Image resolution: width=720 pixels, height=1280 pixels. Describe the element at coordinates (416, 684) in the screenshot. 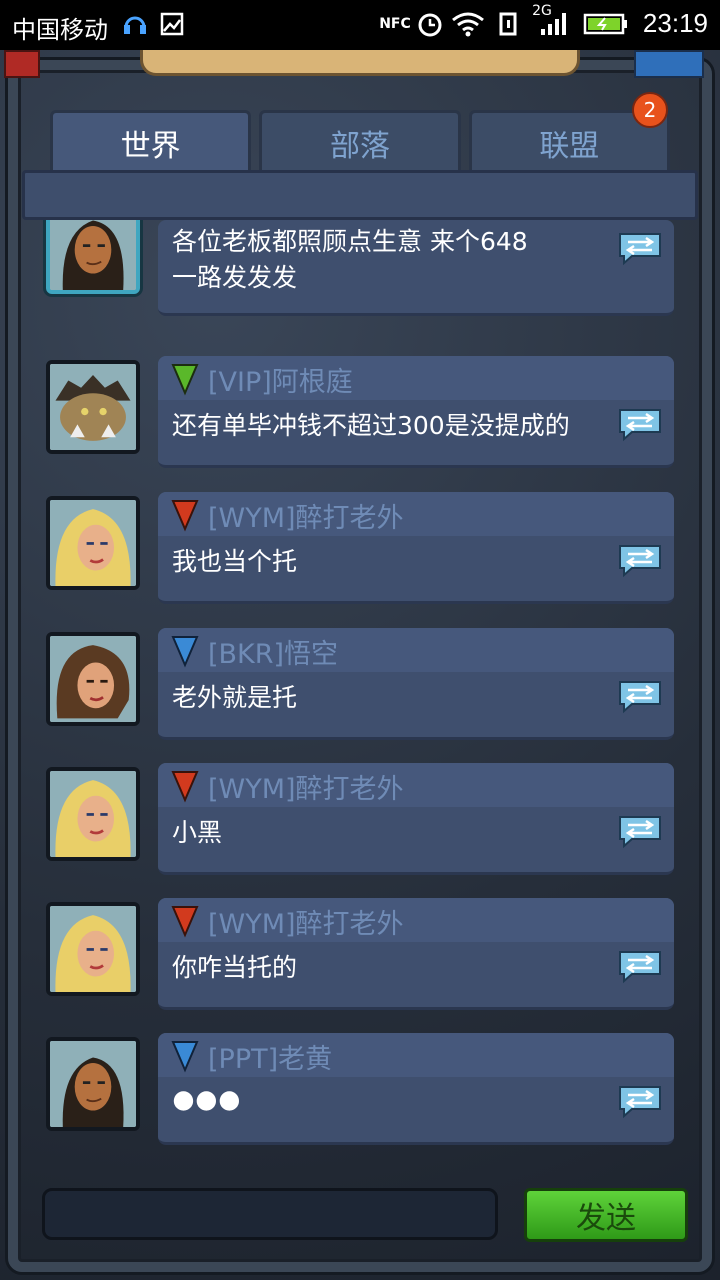

I see `message-bubble: [BKR]悟空 老外就是托` at that location.